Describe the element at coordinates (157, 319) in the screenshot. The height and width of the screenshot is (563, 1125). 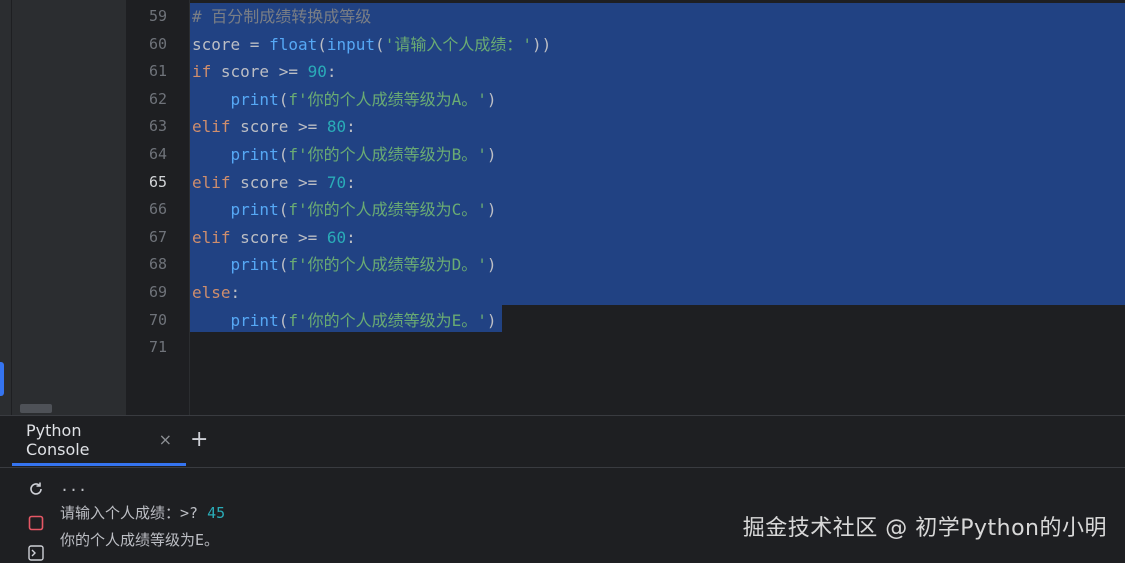
I see `line-number: 70` at that location.